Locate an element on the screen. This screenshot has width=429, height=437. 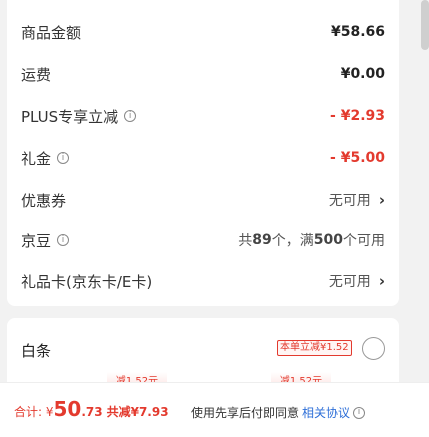
baitiao-title: 白条 is located at coordinates (36, 351).